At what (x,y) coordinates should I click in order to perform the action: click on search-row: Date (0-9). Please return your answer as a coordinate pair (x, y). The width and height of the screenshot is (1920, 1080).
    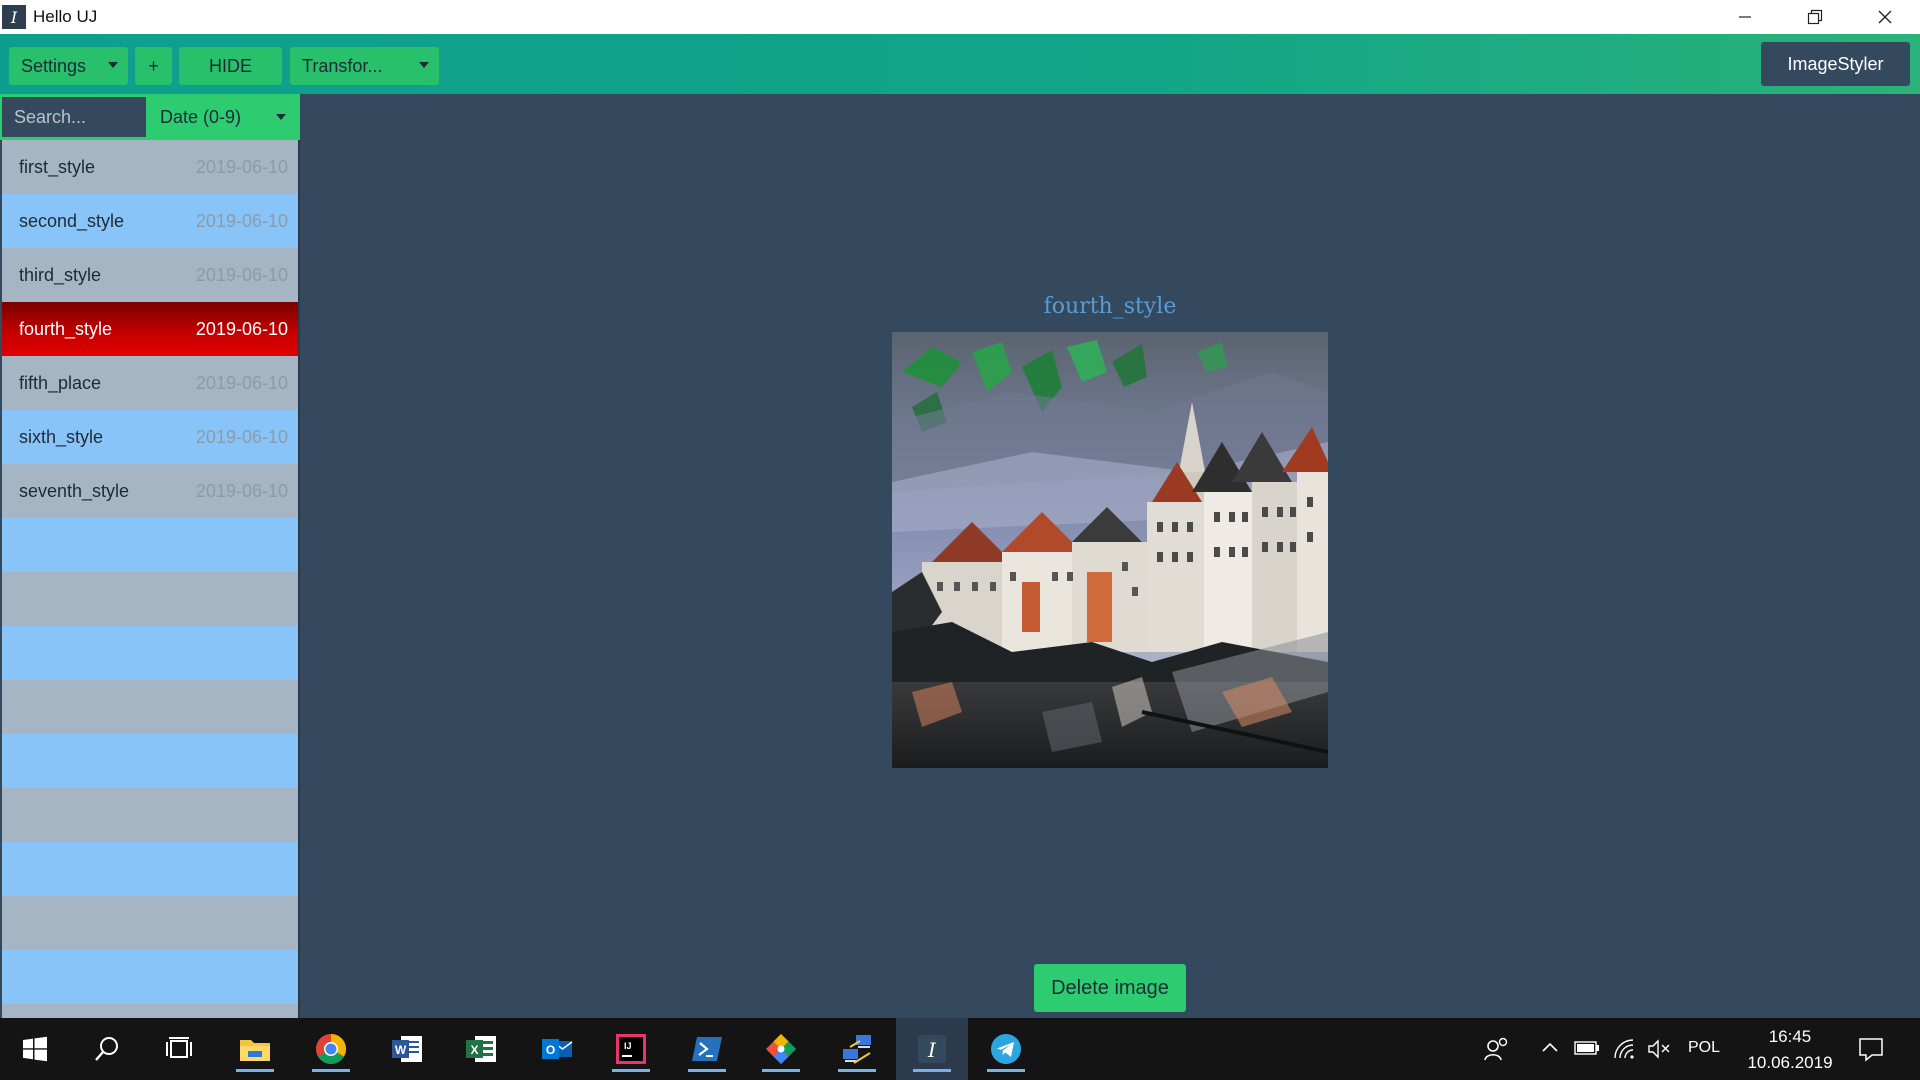
    Looking at the image, I should click on (150, 117).